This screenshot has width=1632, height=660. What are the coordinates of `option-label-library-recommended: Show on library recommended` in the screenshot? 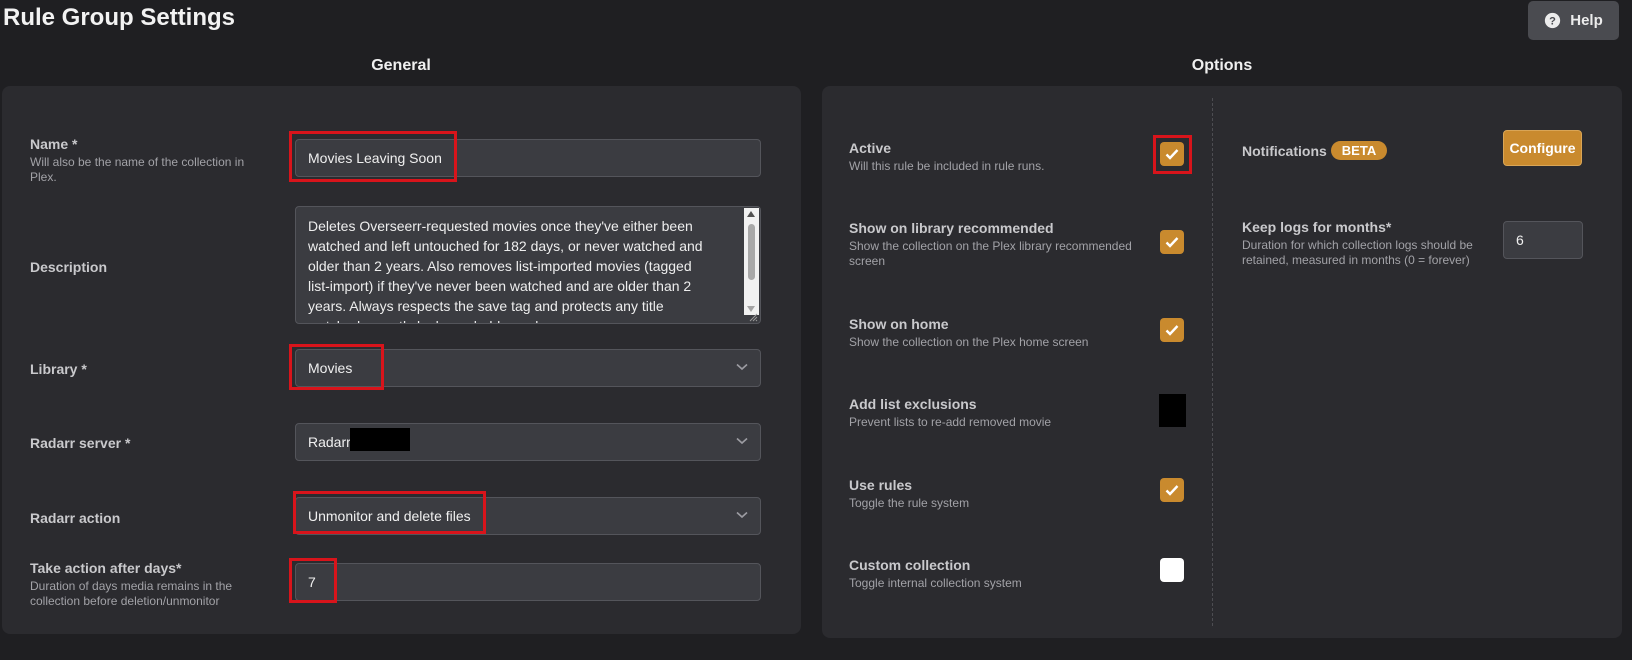 It's located at (951, 228).